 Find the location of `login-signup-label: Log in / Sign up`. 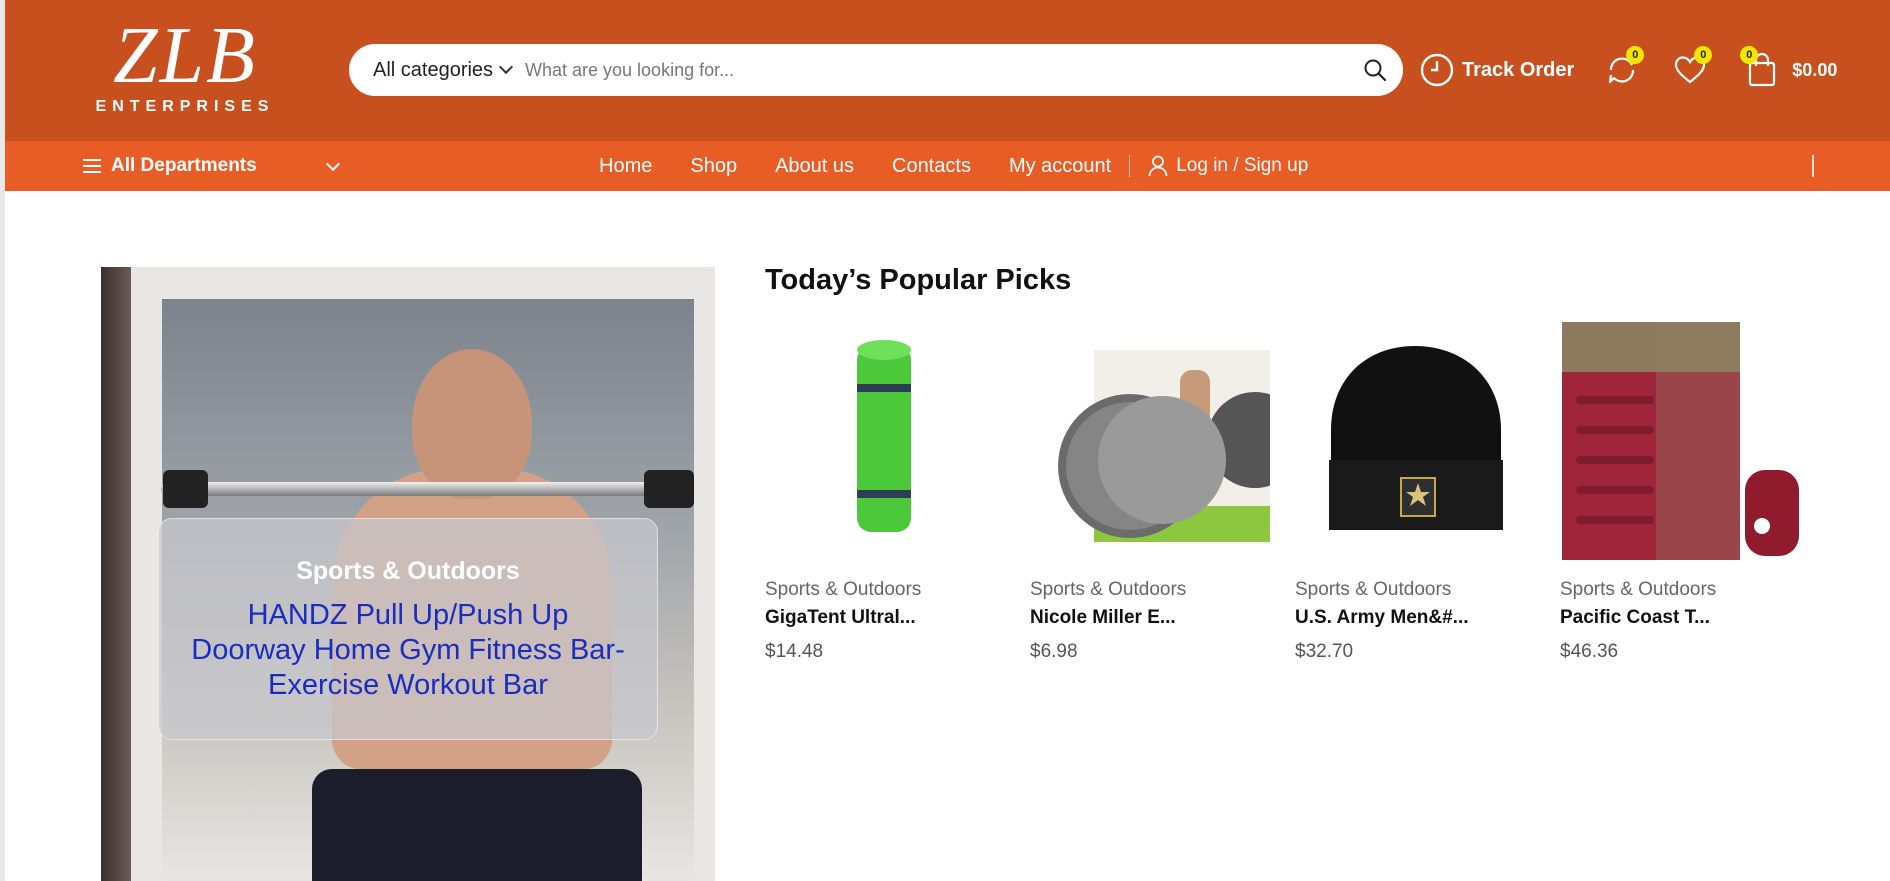

login-signup-label: Log in / Sign up is located at coordinates (1242, 165).